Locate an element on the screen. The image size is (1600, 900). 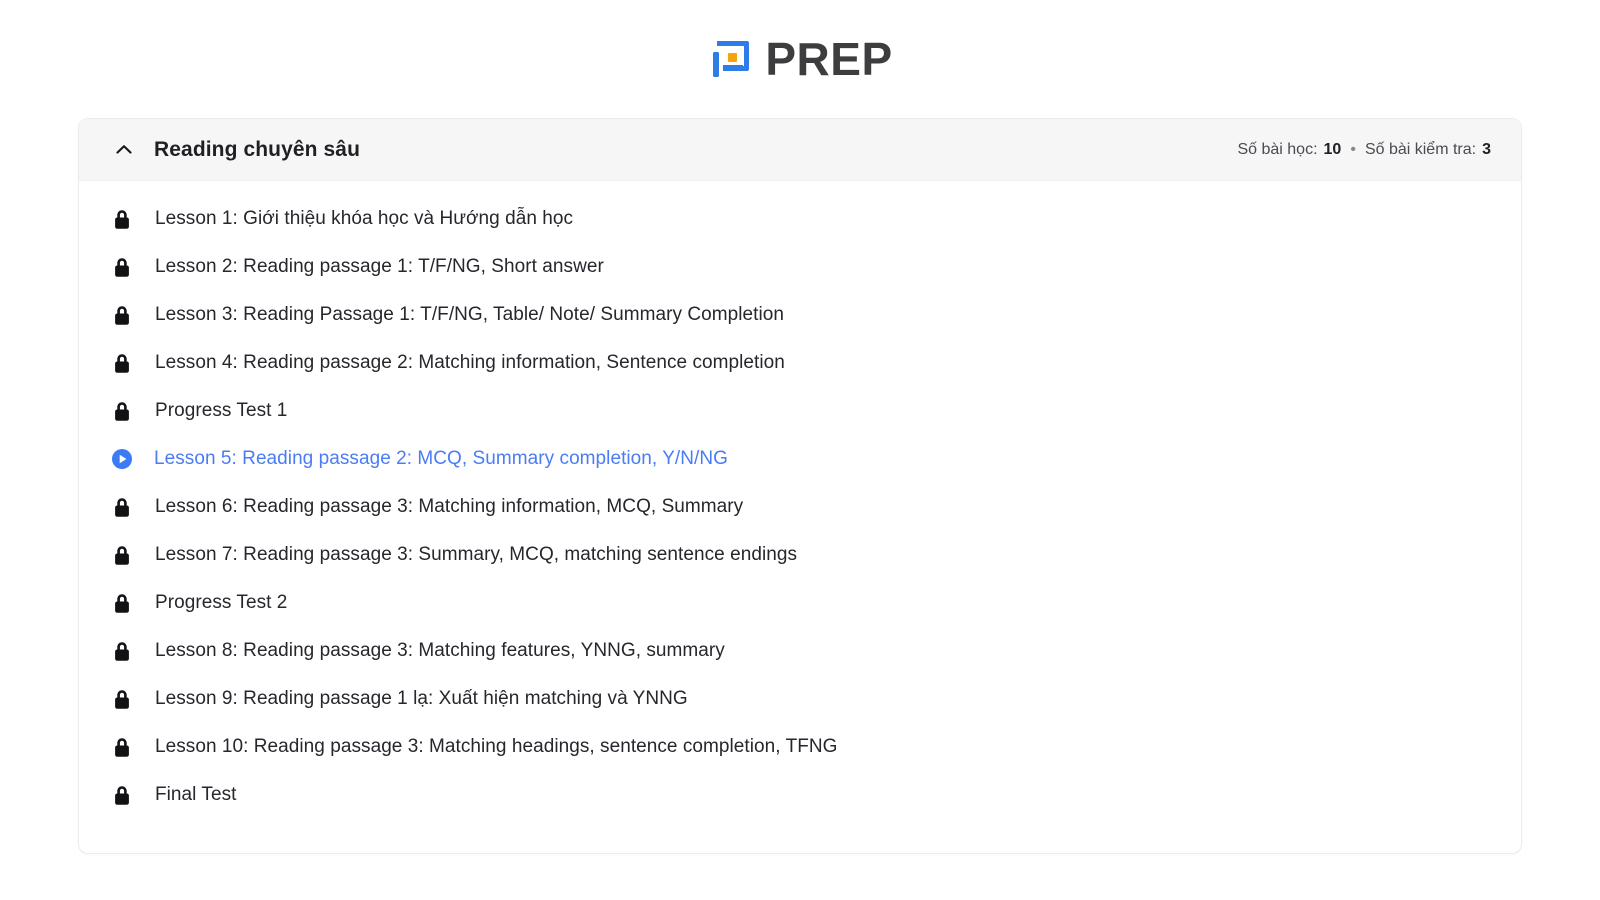
lesson-label: Final Test is located at coordinates (196, 794).